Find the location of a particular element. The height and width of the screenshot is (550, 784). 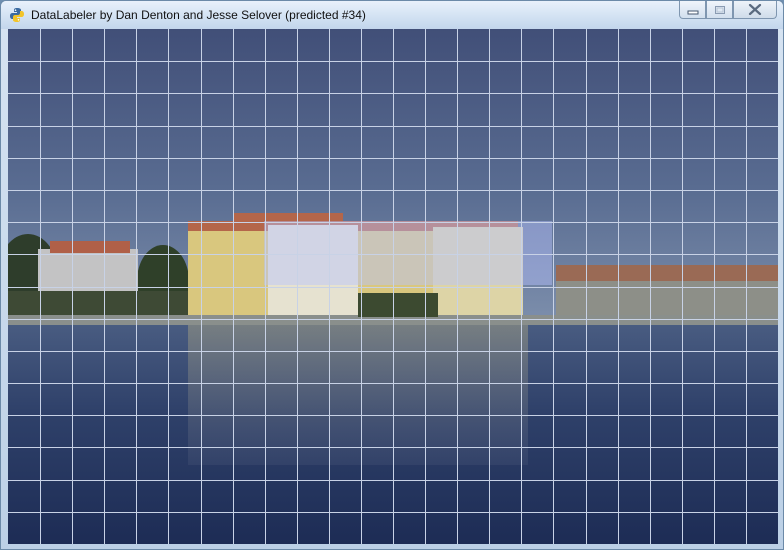

minimize-button is located at coordinates (692, 10).